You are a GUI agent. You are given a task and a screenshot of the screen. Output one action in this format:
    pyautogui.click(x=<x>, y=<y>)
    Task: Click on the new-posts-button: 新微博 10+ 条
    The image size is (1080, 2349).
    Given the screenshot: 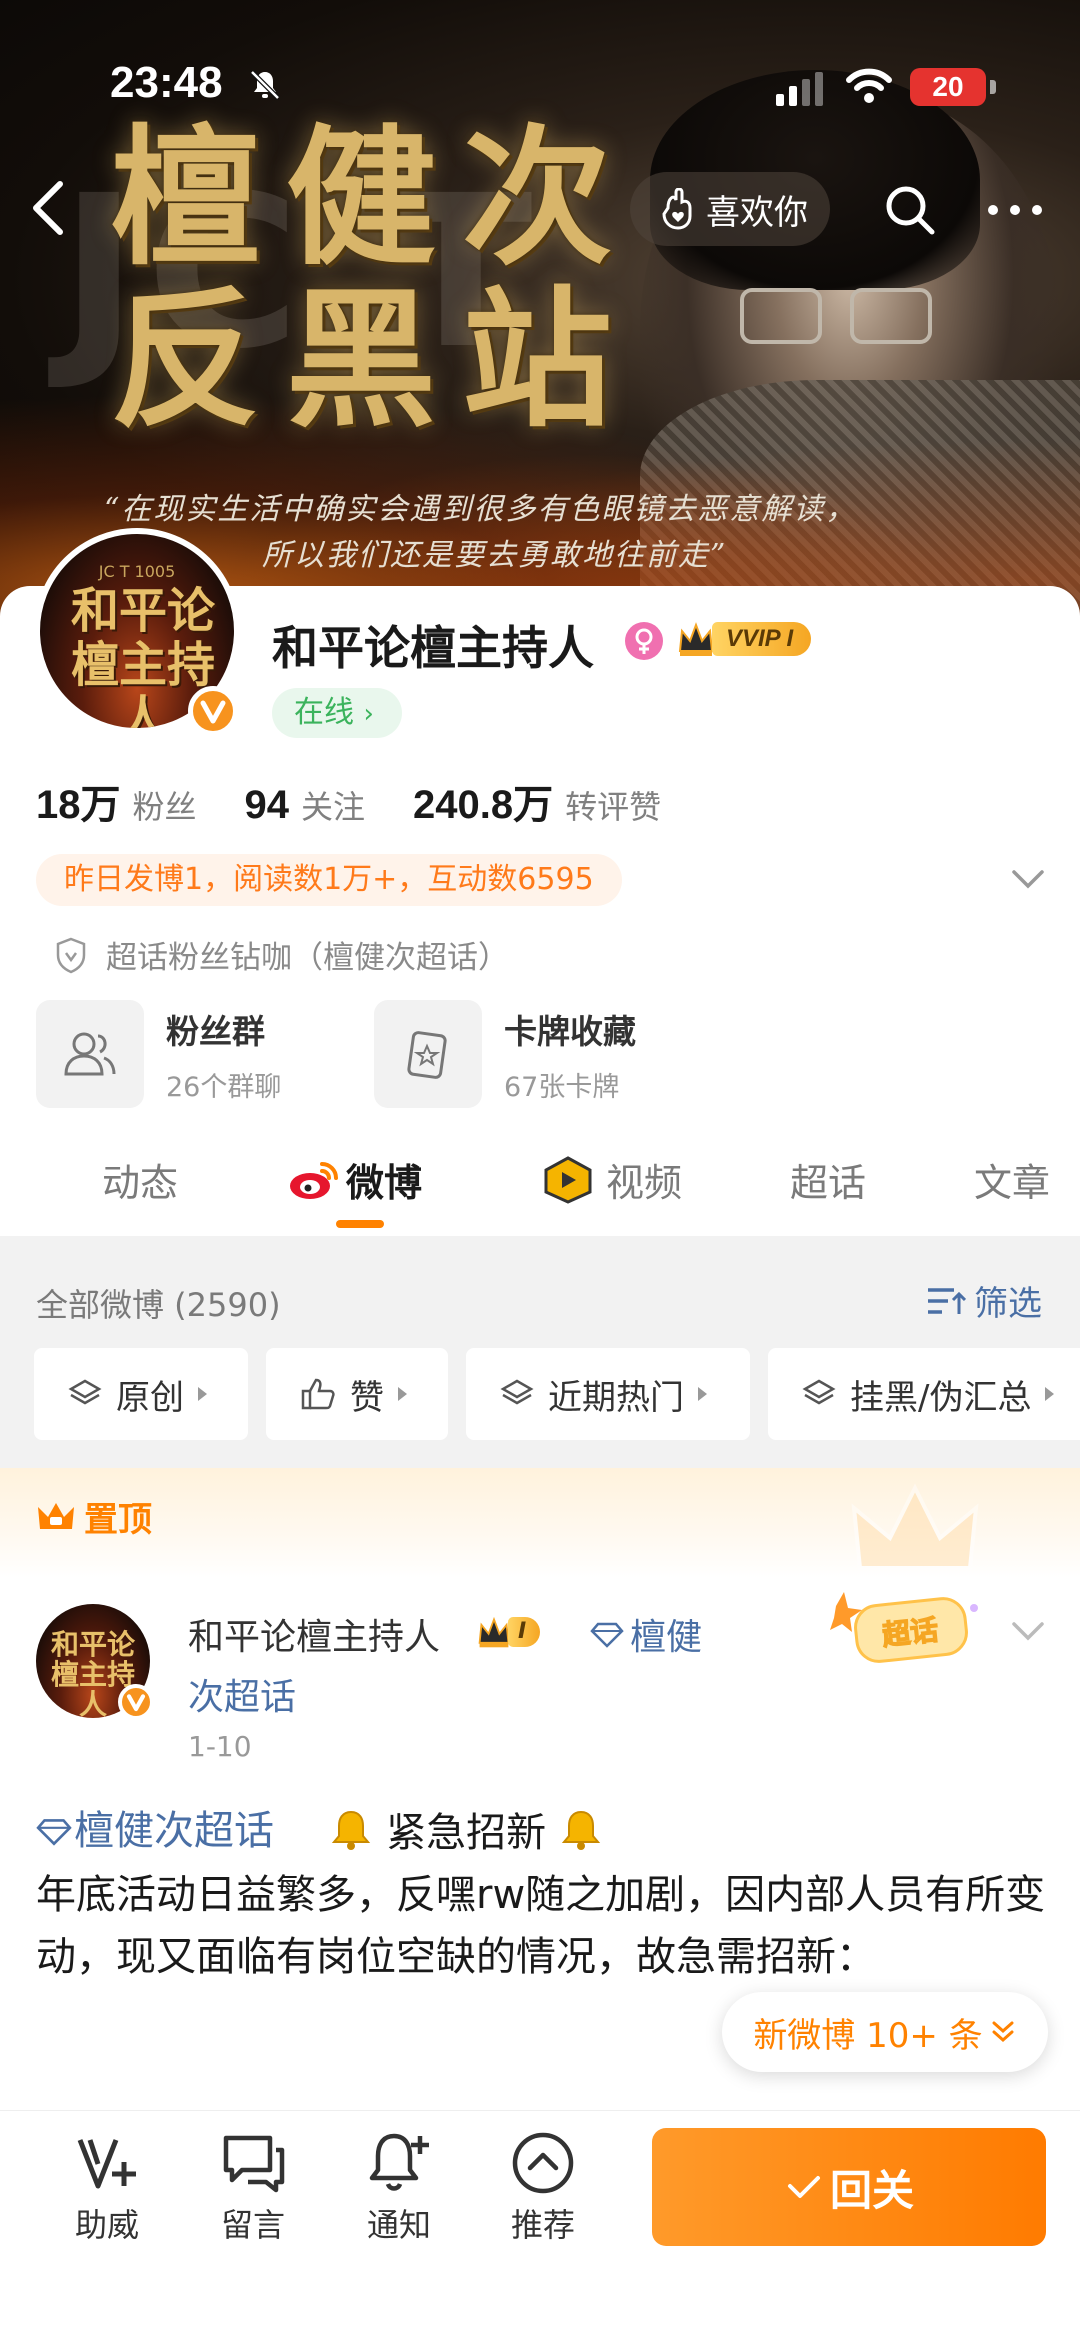 What is the action you would take?
    pyautogui.click(x=885, y=2032)
    